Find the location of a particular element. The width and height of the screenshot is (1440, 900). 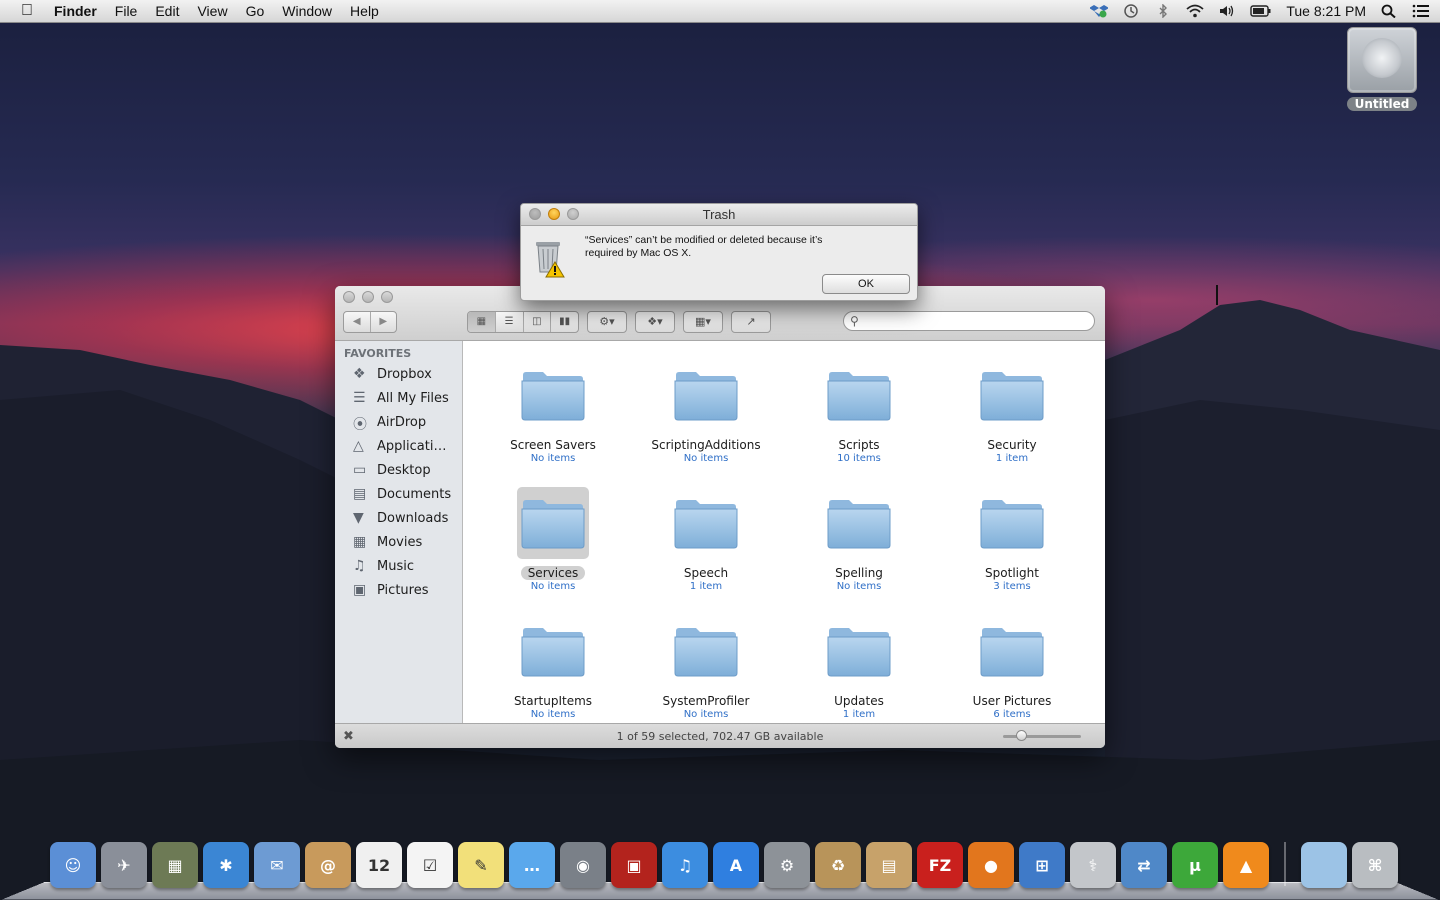

sidebar-item-label: Documents is located at coordinates (414, 494).